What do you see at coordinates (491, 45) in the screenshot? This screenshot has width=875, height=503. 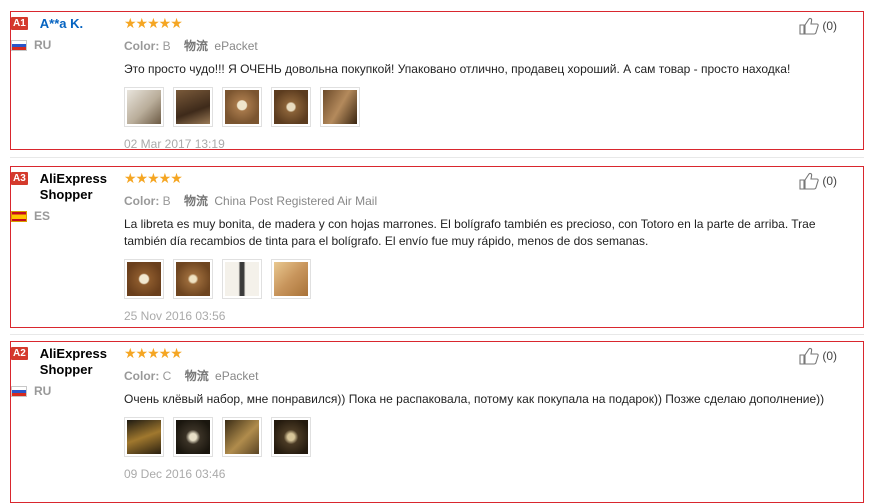 I see `order-info: Color: B 物流 ePacket` at bounding box center [491, 45].